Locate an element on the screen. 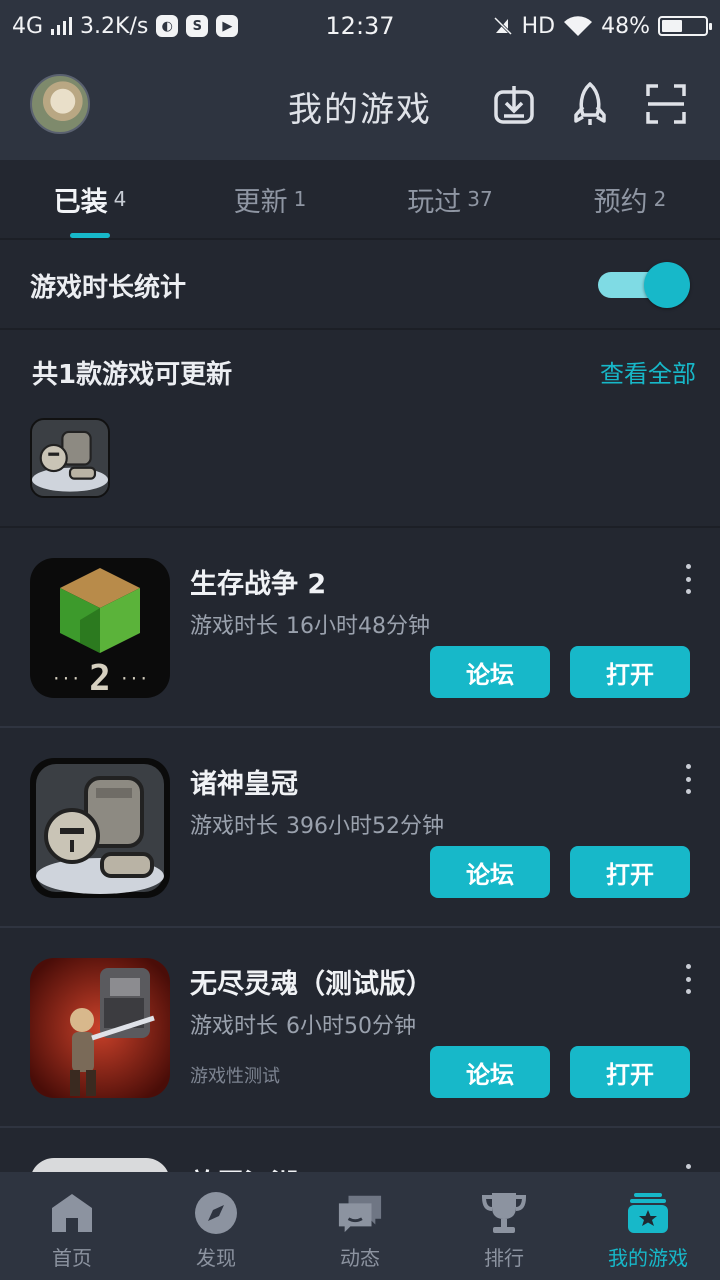 This screenshot has width=720, height=1280. view-all-link: 查看全部 is located at coordinates (648, 371).